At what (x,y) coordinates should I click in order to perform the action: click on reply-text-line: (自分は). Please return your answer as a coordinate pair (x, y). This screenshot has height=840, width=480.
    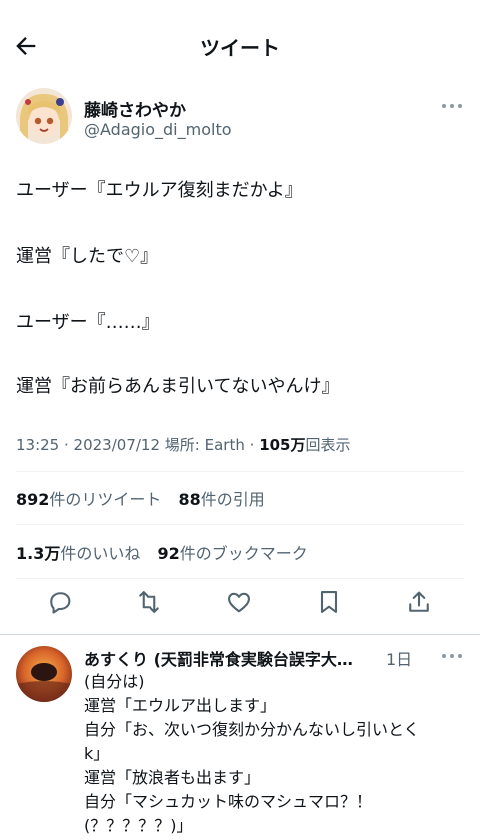
    Looking at the image, I should click on (114, 681).